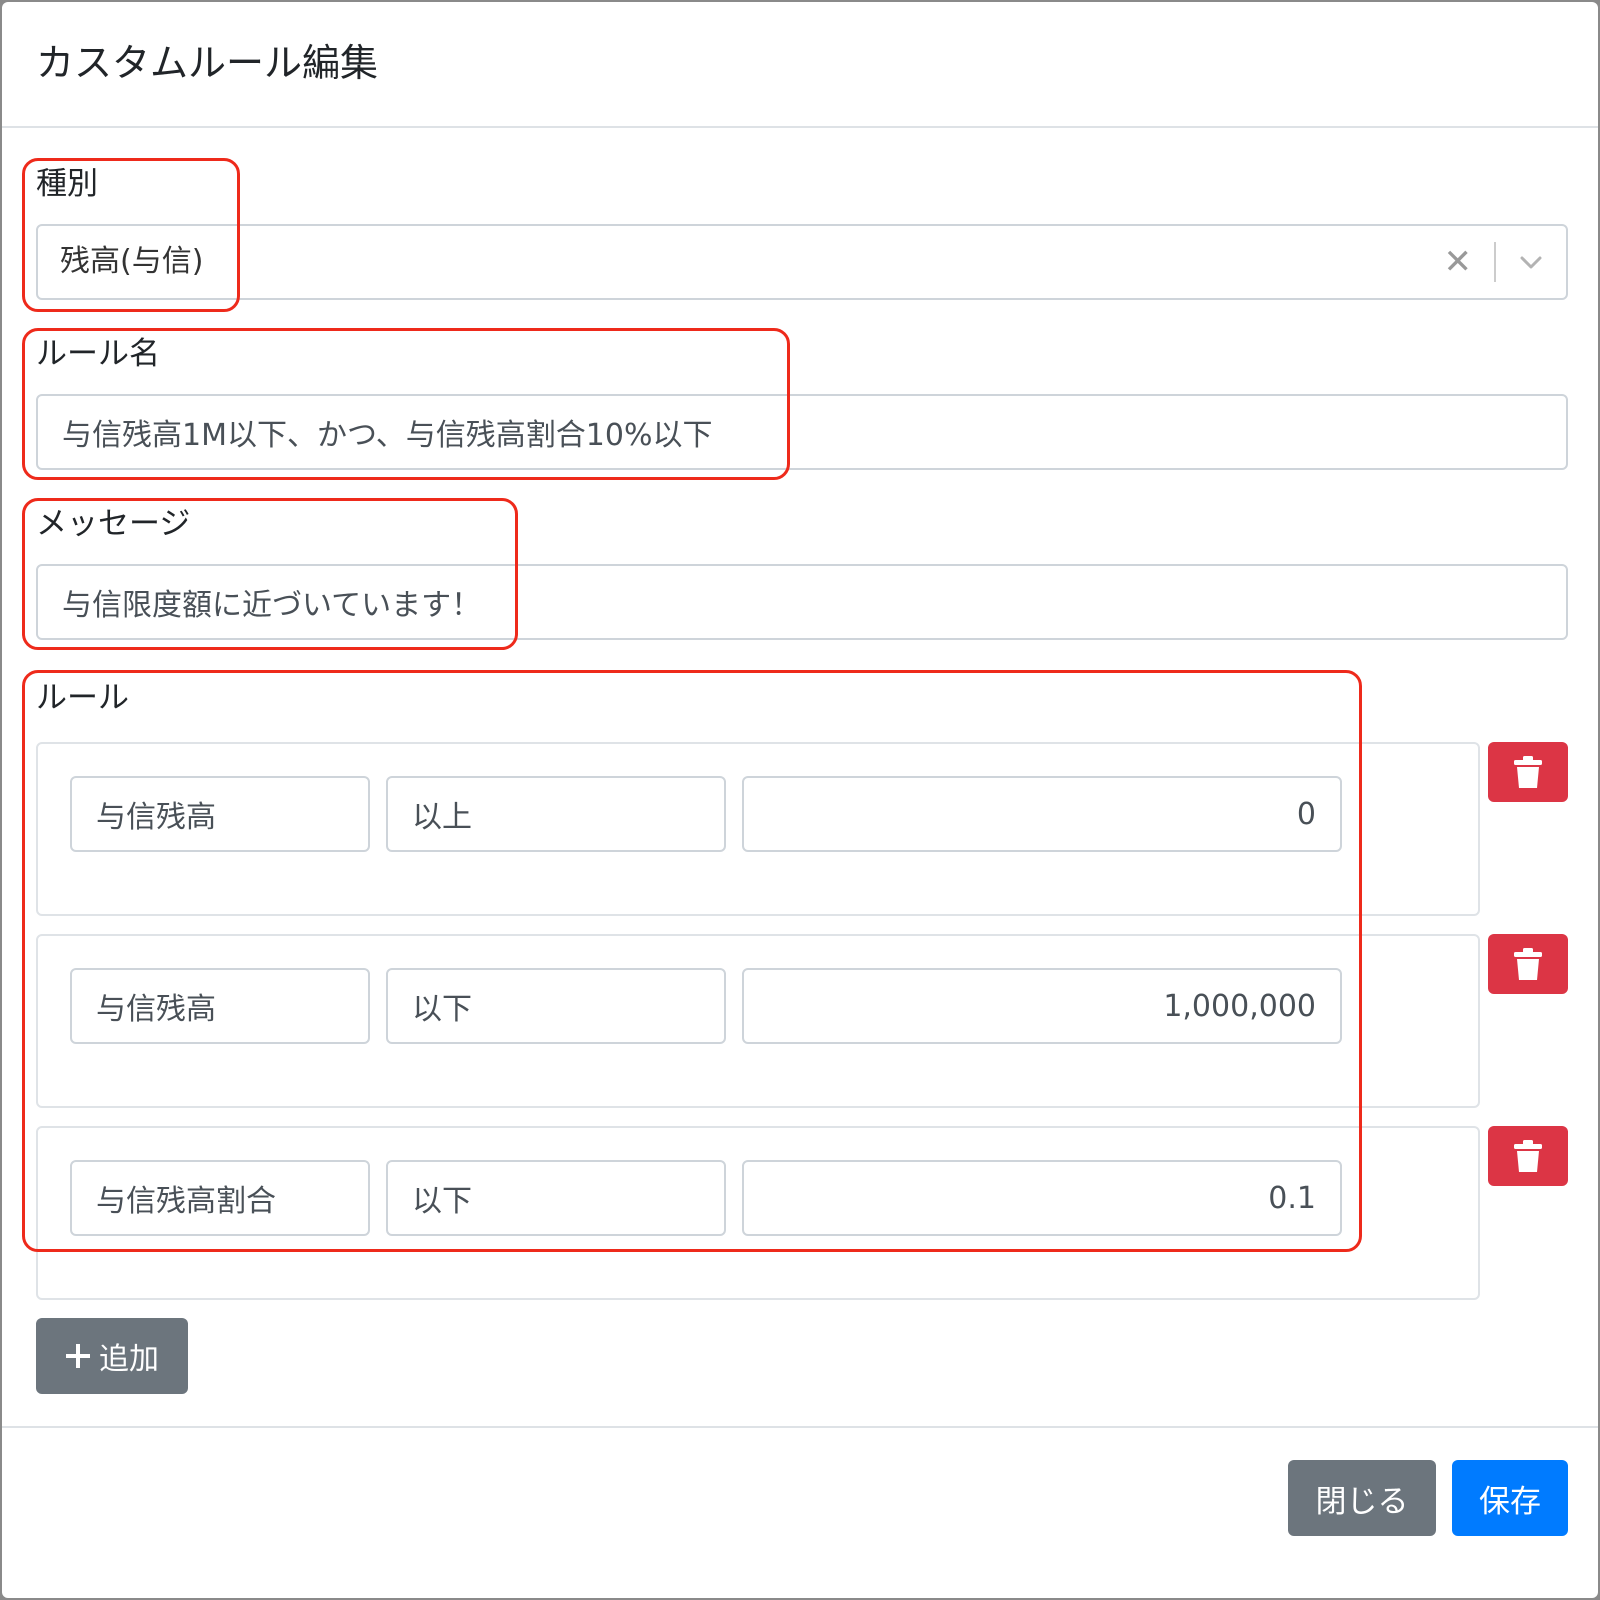 The width and height of the screenshot is (1600, 1600). Describe the element at coordinates (1362, 1498) in the screenshot. I see `close-button: 閉じる` at that location.